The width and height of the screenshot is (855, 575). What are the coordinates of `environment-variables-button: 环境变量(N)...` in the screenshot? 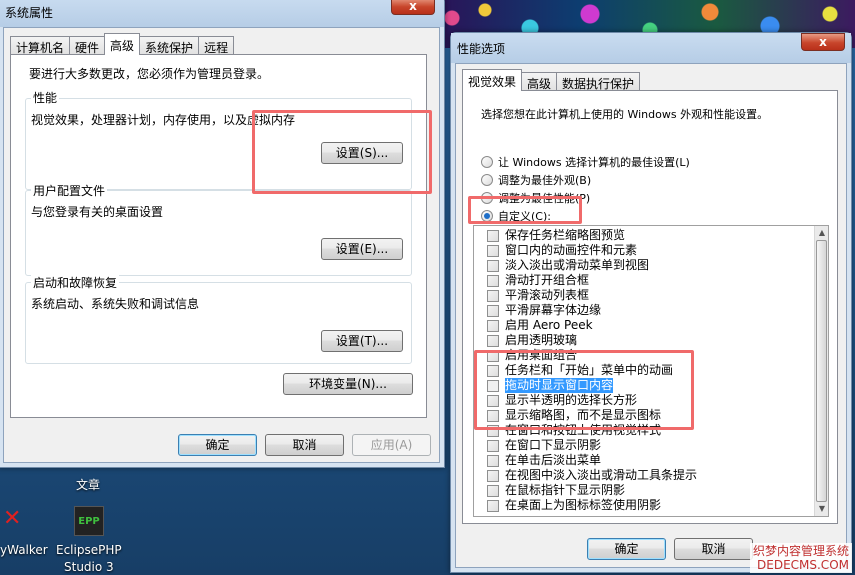 It's located at (348, 384).